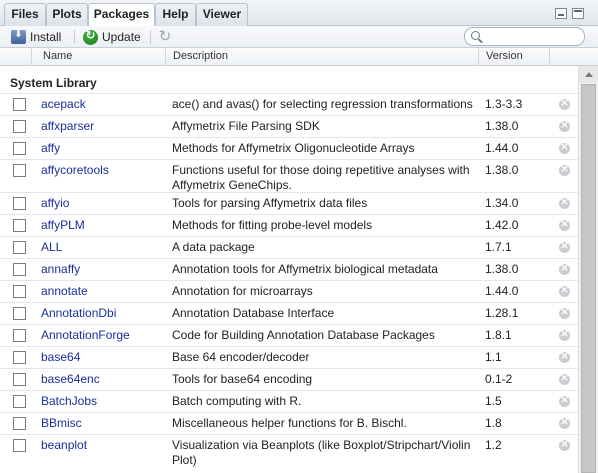 This screenshot has height=473, width=598. What do you see at coordinates (165, 36) in the screenshot?
I see `refresh-icon: ↻` at bounding box center [165, 36].